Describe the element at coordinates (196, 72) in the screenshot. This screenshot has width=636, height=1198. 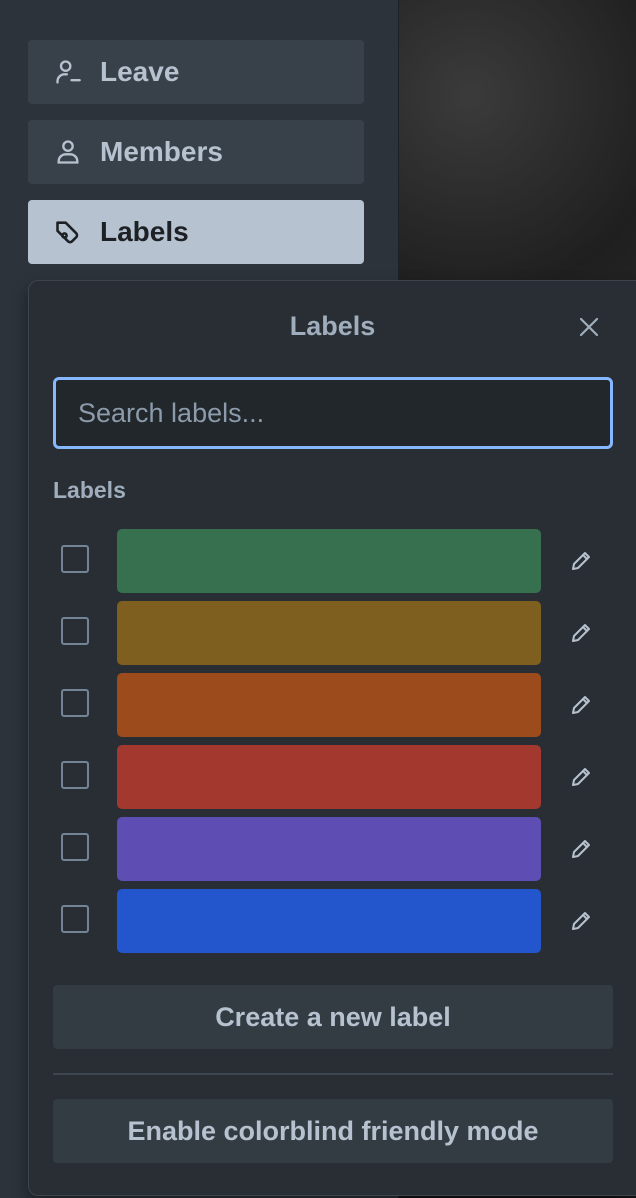
I see `sidebar-item-leave: Leave` at that location.